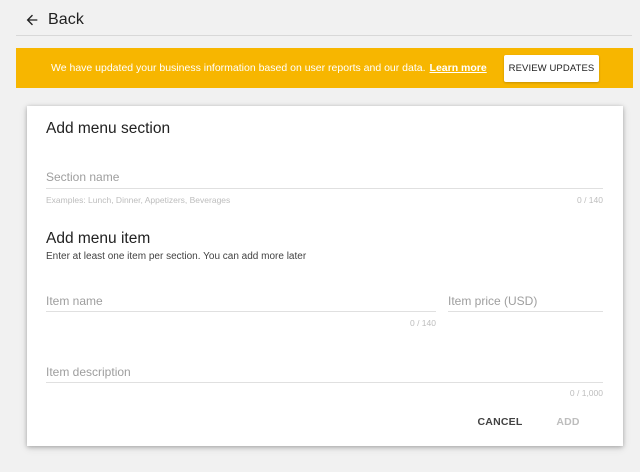 The width and height of the screenshot is (640, 472). What do you see at coordinates (492, 301) in the screenshot?
I see `item-price-input: Item price (USD)` at bounding box center [492, 301].